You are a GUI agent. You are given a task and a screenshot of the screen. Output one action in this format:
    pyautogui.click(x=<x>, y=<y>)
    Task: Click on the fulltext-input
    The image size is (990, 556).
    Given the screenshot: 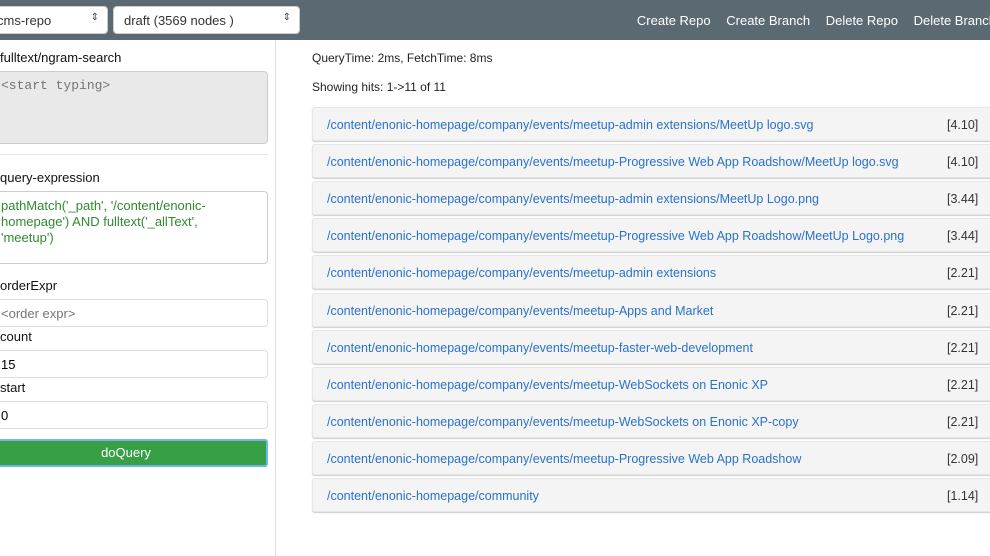 What is the action you would take?
    pyautogui.click(x=134, y=107)
    